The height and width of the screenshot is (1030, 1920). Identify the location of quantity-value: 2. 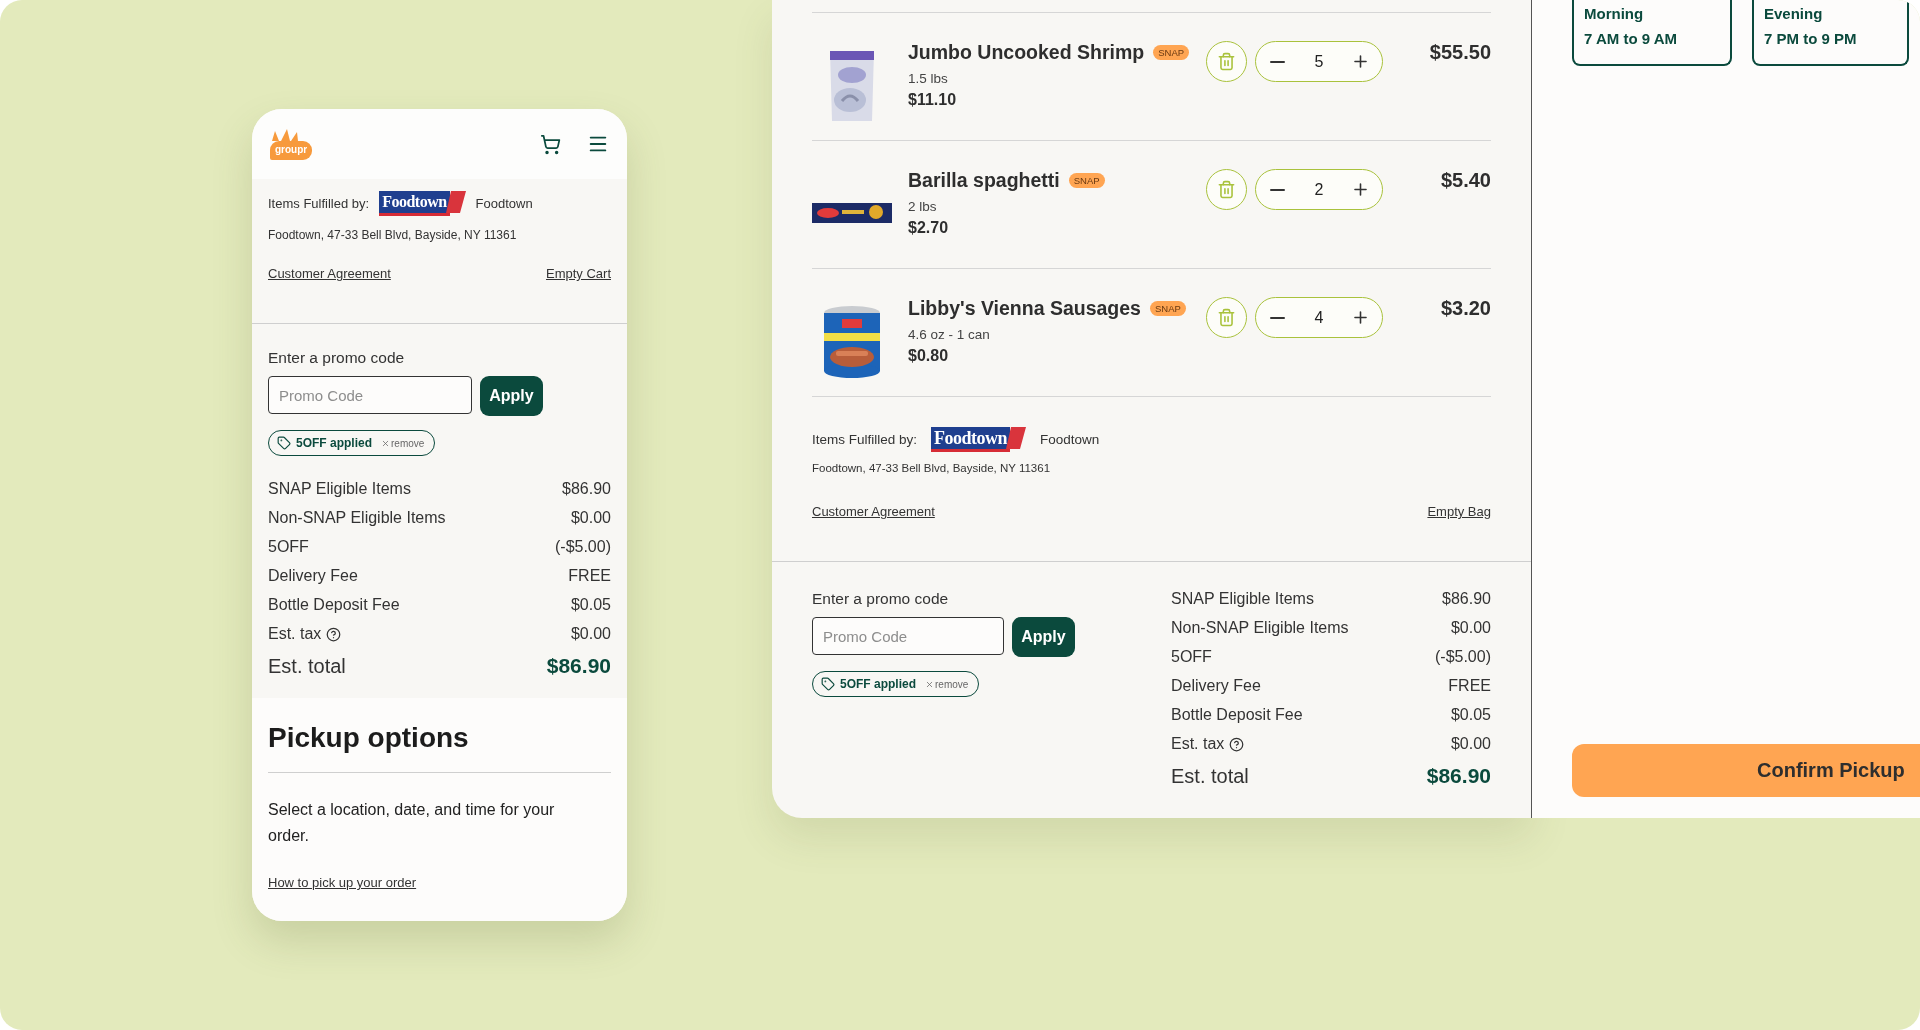
(1319, 189).